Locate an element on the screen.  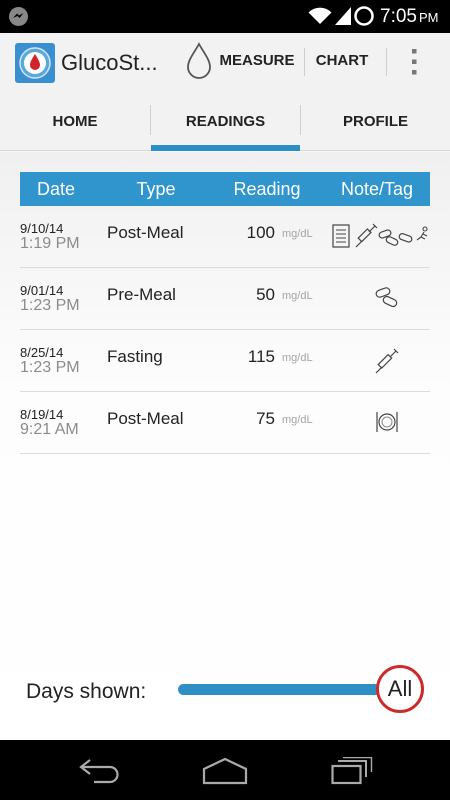
exercise-icon is located at coordinates (422, 233).